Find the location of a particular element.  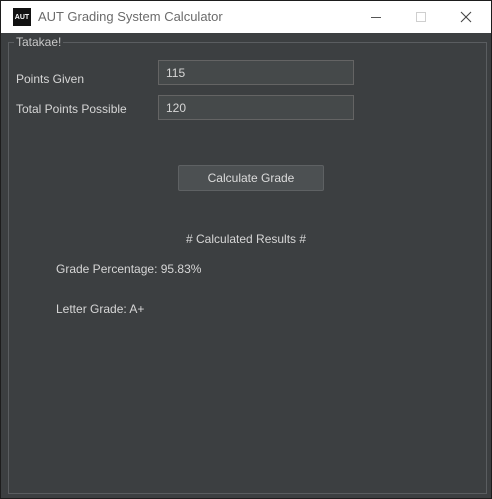

maximize-button is located at coordinates (421, 17).